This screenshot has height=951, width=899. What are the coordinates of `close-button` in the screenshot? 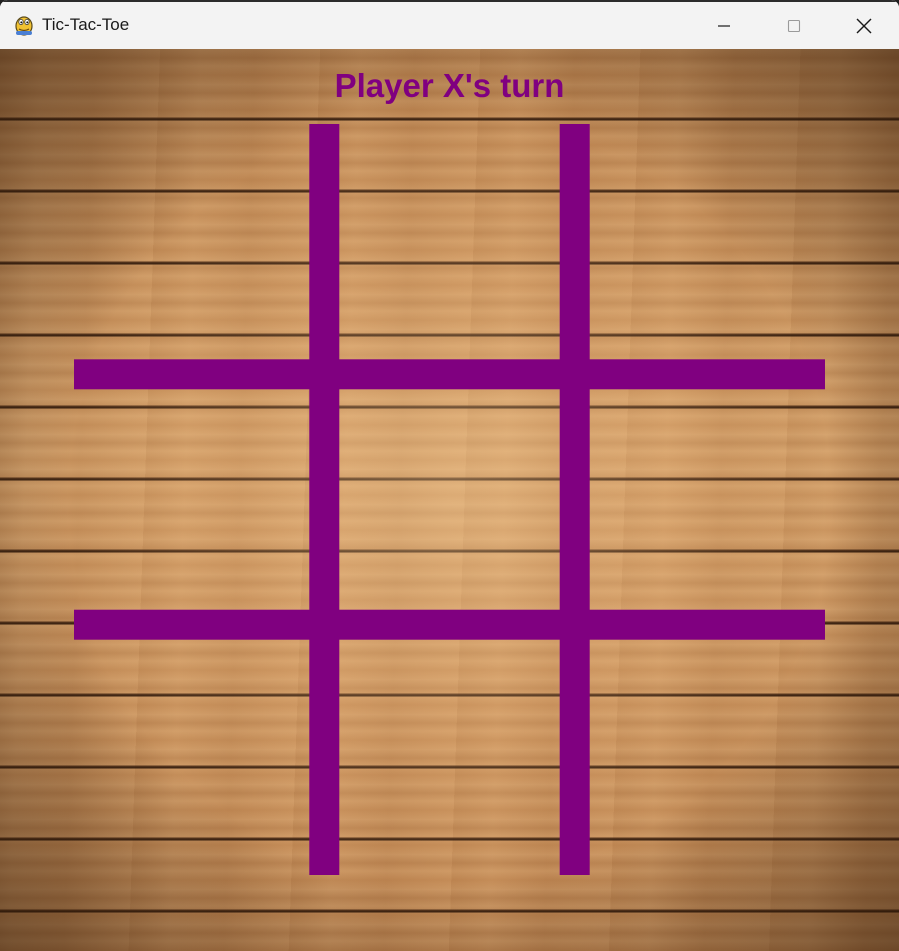 It's located at (864, 25).